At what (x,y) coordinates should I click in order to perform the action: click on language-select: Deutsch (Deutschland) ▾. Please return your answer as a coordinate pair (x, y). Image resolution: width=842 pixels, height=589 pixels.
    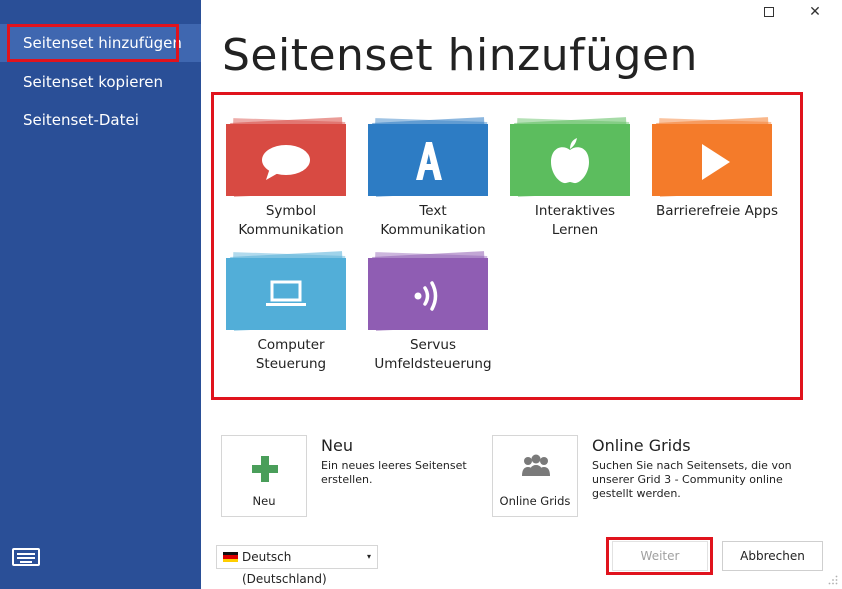
    Looking at the image, I should click on (297, 565).